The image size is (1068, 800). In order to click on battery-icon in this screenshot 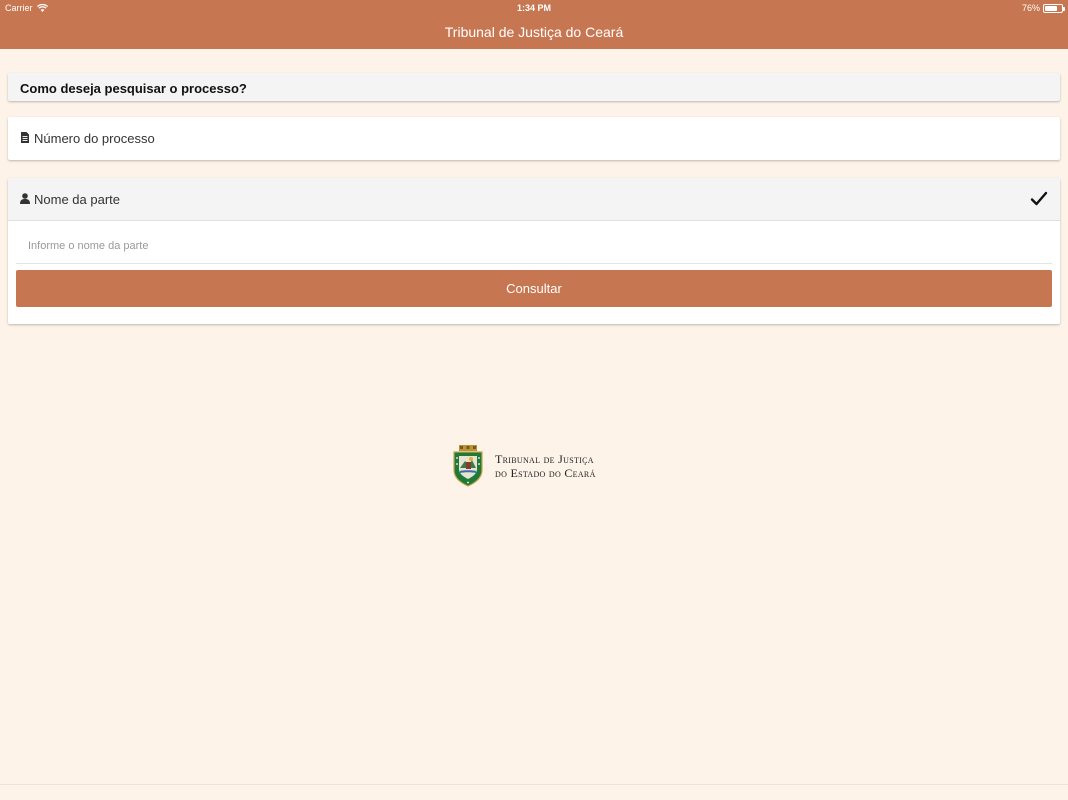, I will do `click(1054, 8)`.